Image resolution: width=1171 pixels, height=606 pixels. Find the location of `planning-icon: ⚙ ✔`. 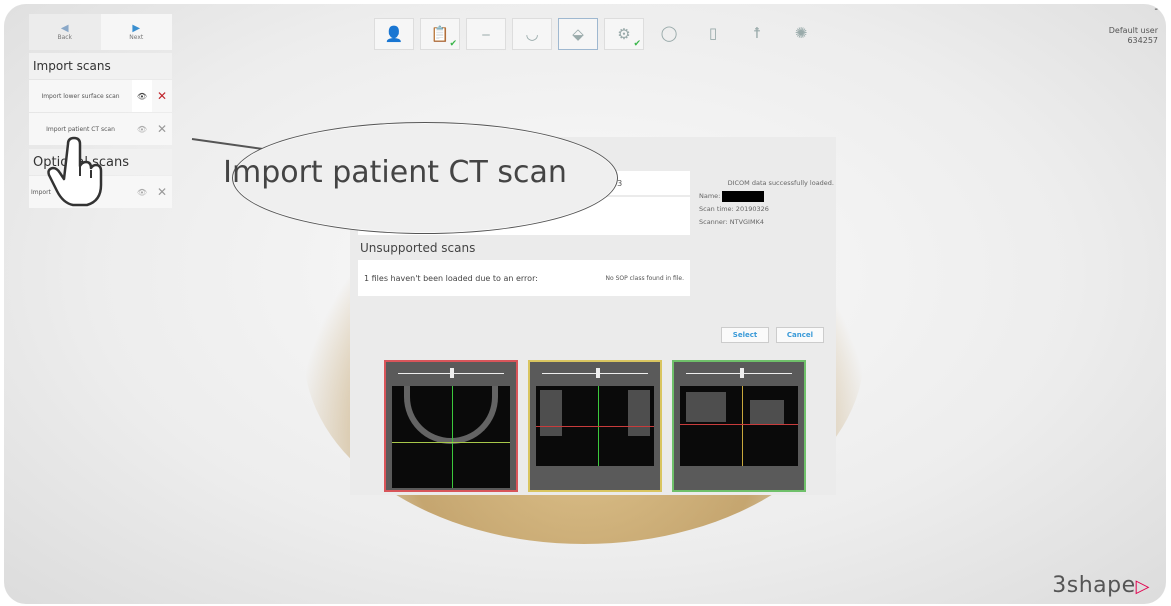

planning-icon: ⚙ ✔ is located at coordinates (624, 34).